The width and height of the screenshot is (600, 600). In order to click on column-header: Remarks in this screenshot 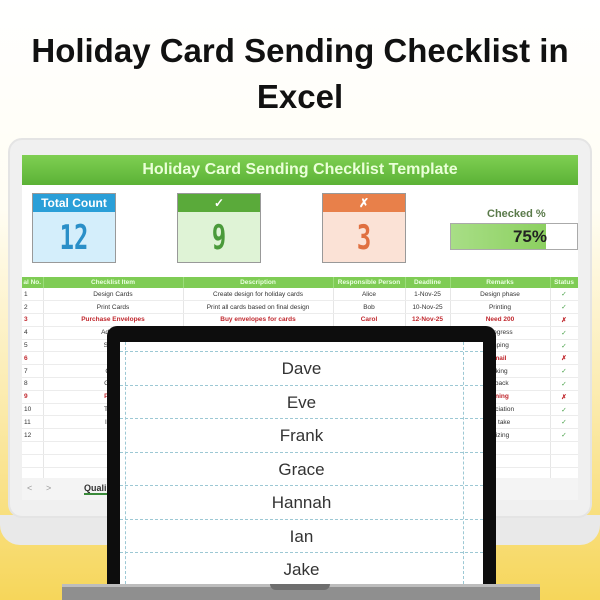, I will do `click(500, 282)`.